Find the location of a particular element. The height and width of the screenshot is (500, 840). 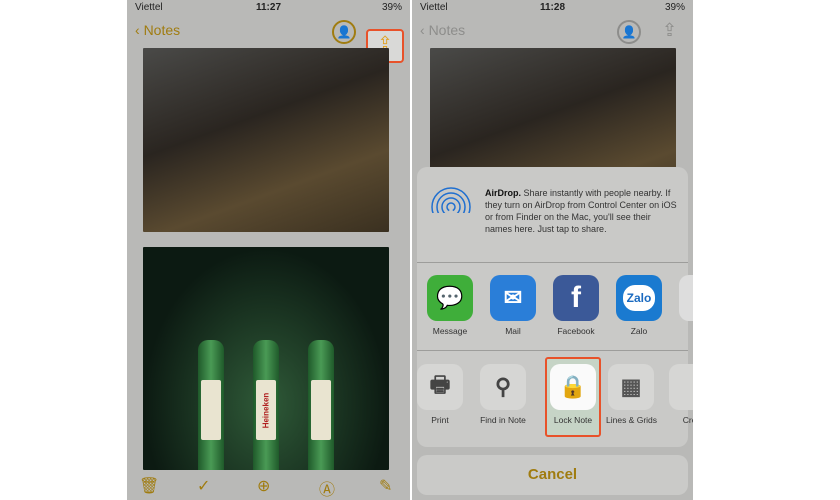

compose-icon: ✎ is located at coordinates (385, 486).